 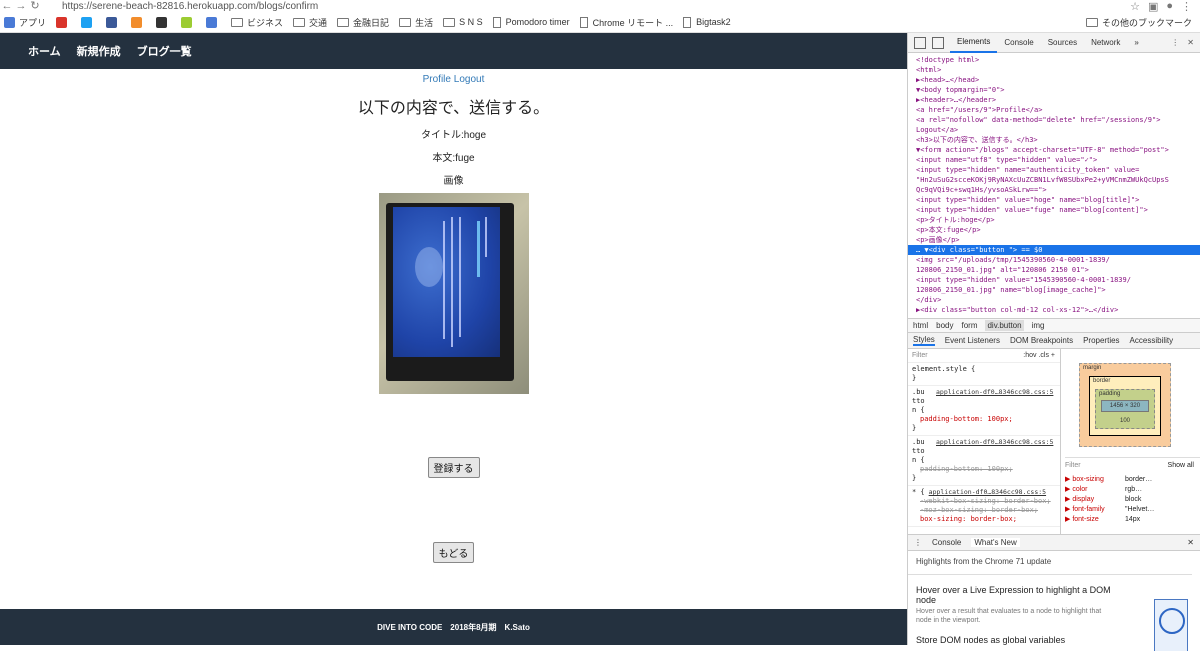 What do you see at coordinates (99, 51) in the screenshot?
I see `nav-new-link: 新規作成` at bounding box center [99, 51].